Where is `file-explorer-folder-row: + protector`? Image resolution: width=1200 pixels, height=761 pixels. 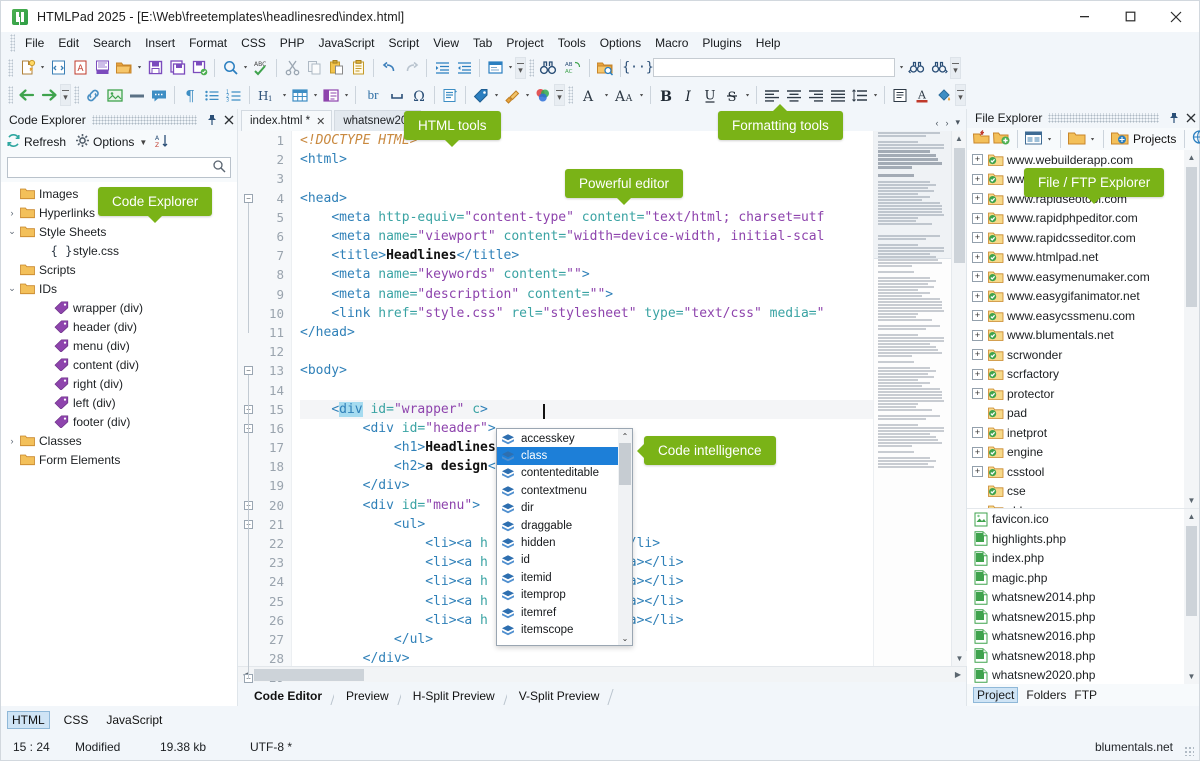
file-explorer-folder-row: + protector is located at coordinates (1083, 394).